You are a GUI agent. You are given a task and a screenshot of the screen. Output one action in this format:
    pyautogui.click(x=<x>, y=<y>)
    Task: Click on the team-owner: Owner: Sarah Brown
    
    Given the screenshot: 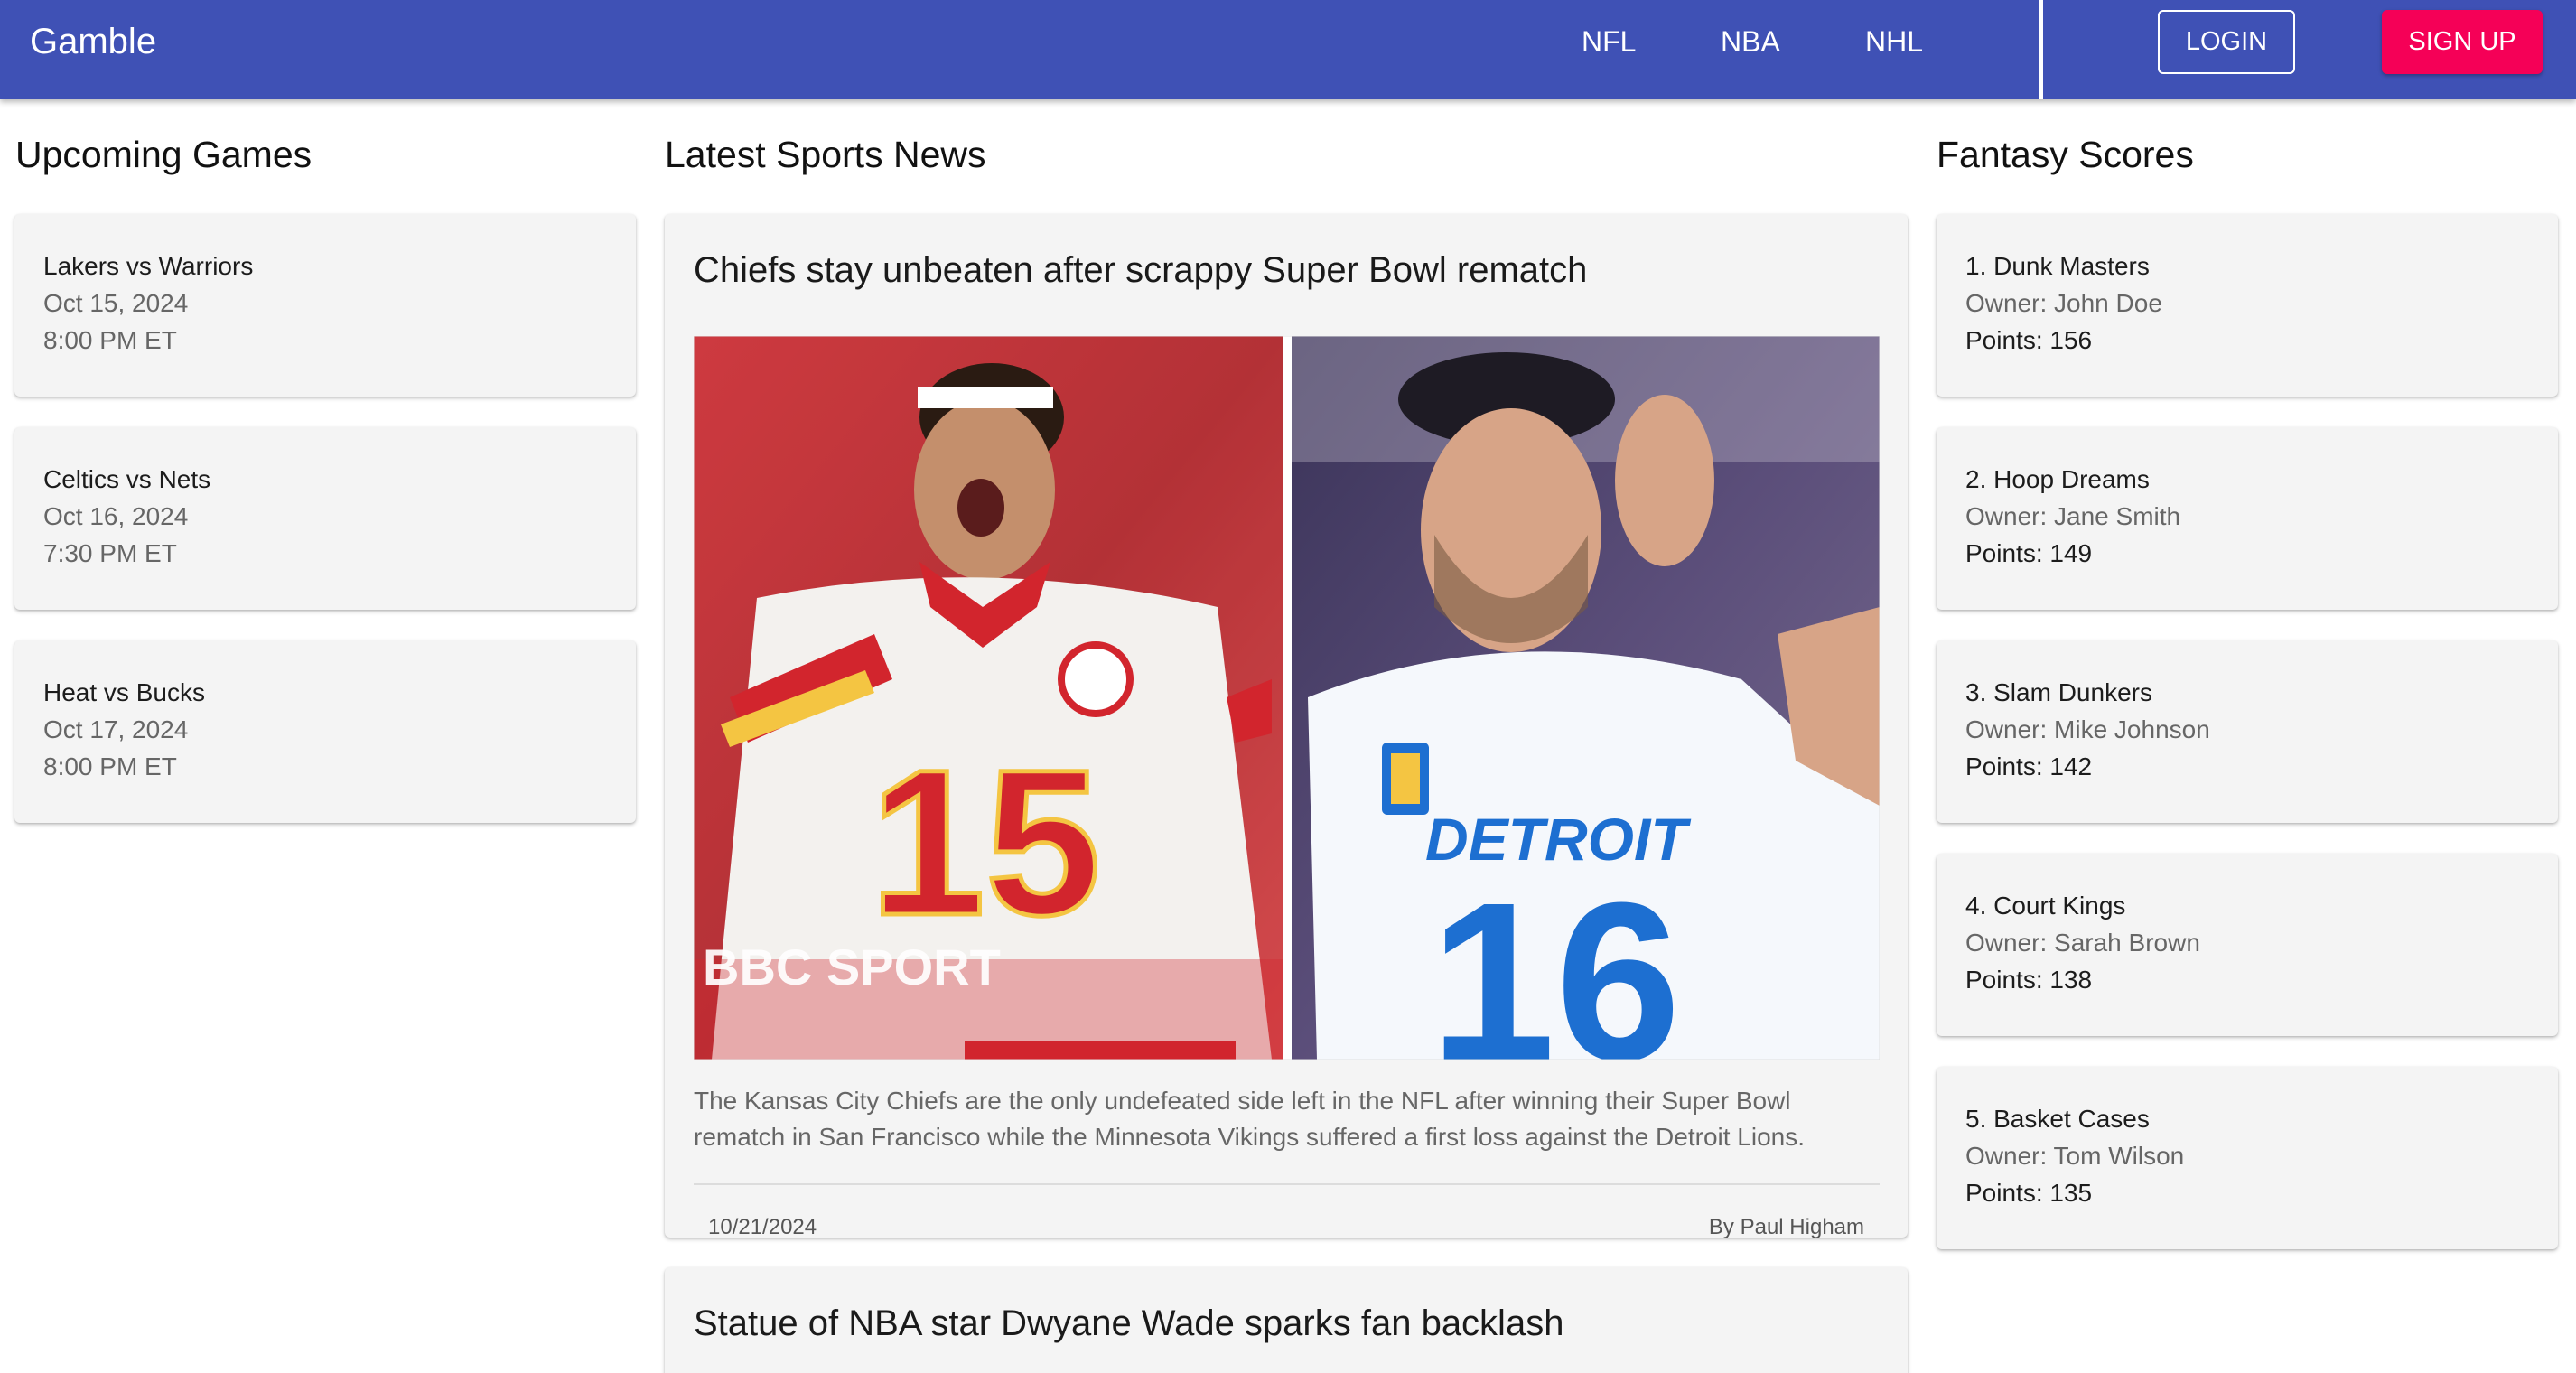 What is the action you would take?
    pyautogui.click(x=2082, y=943)
    